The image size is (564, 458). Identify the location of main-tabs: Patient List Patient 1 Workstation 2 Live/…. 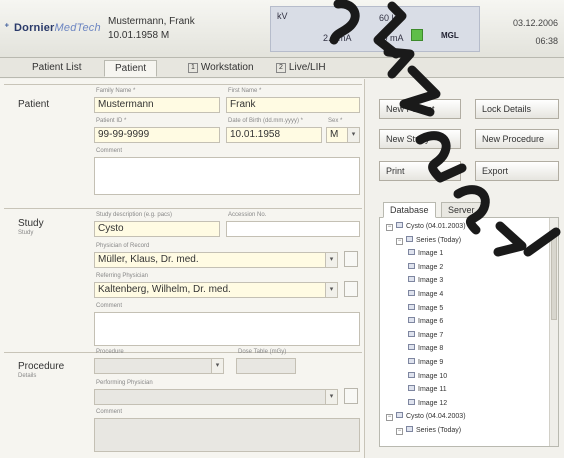
(282, 68).